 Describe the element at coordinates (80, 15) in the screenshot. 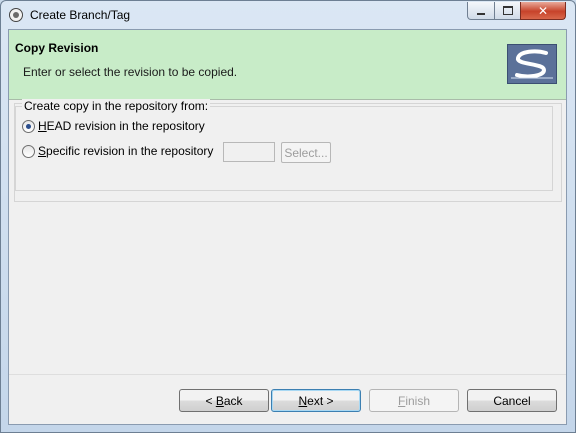

I see `window-title: Create Branch/Tag` at that location.